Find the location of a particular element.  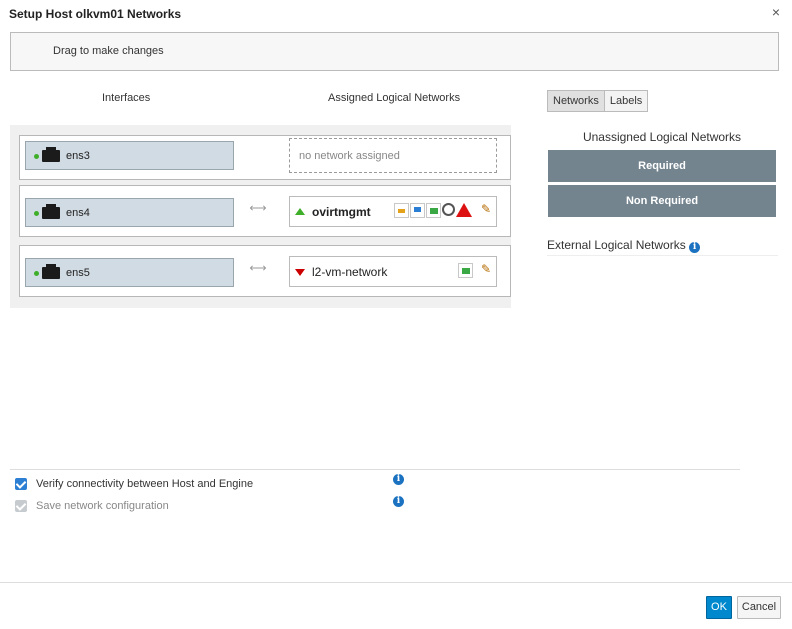

network-name: ovirtmgmt is located at coordinates (341, 212).